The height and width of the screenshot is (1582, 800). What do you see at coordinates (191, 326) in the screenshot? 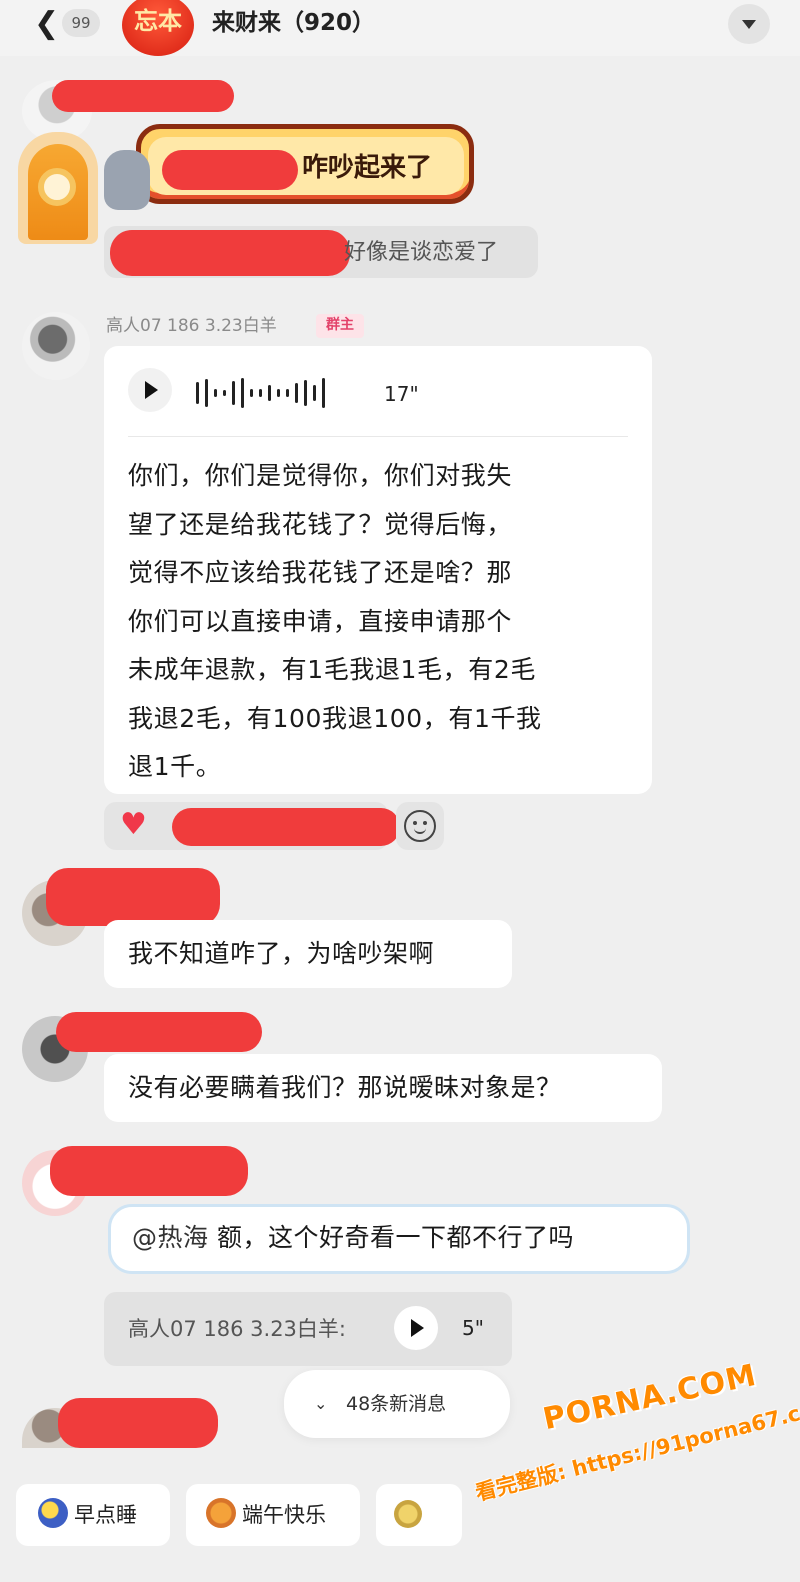
I see `sender-name: 高人07 186 3.23白羊` at bounding box center [191, 326].